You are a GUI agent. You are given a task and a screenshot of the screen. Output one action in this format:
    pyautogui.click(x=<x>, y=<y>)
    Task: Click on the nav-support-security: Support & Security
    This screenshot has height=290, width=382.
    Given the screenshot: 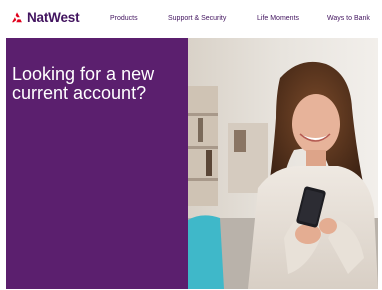 What is the action you would take?
    pyautogui.click(x=197, y=18)
    